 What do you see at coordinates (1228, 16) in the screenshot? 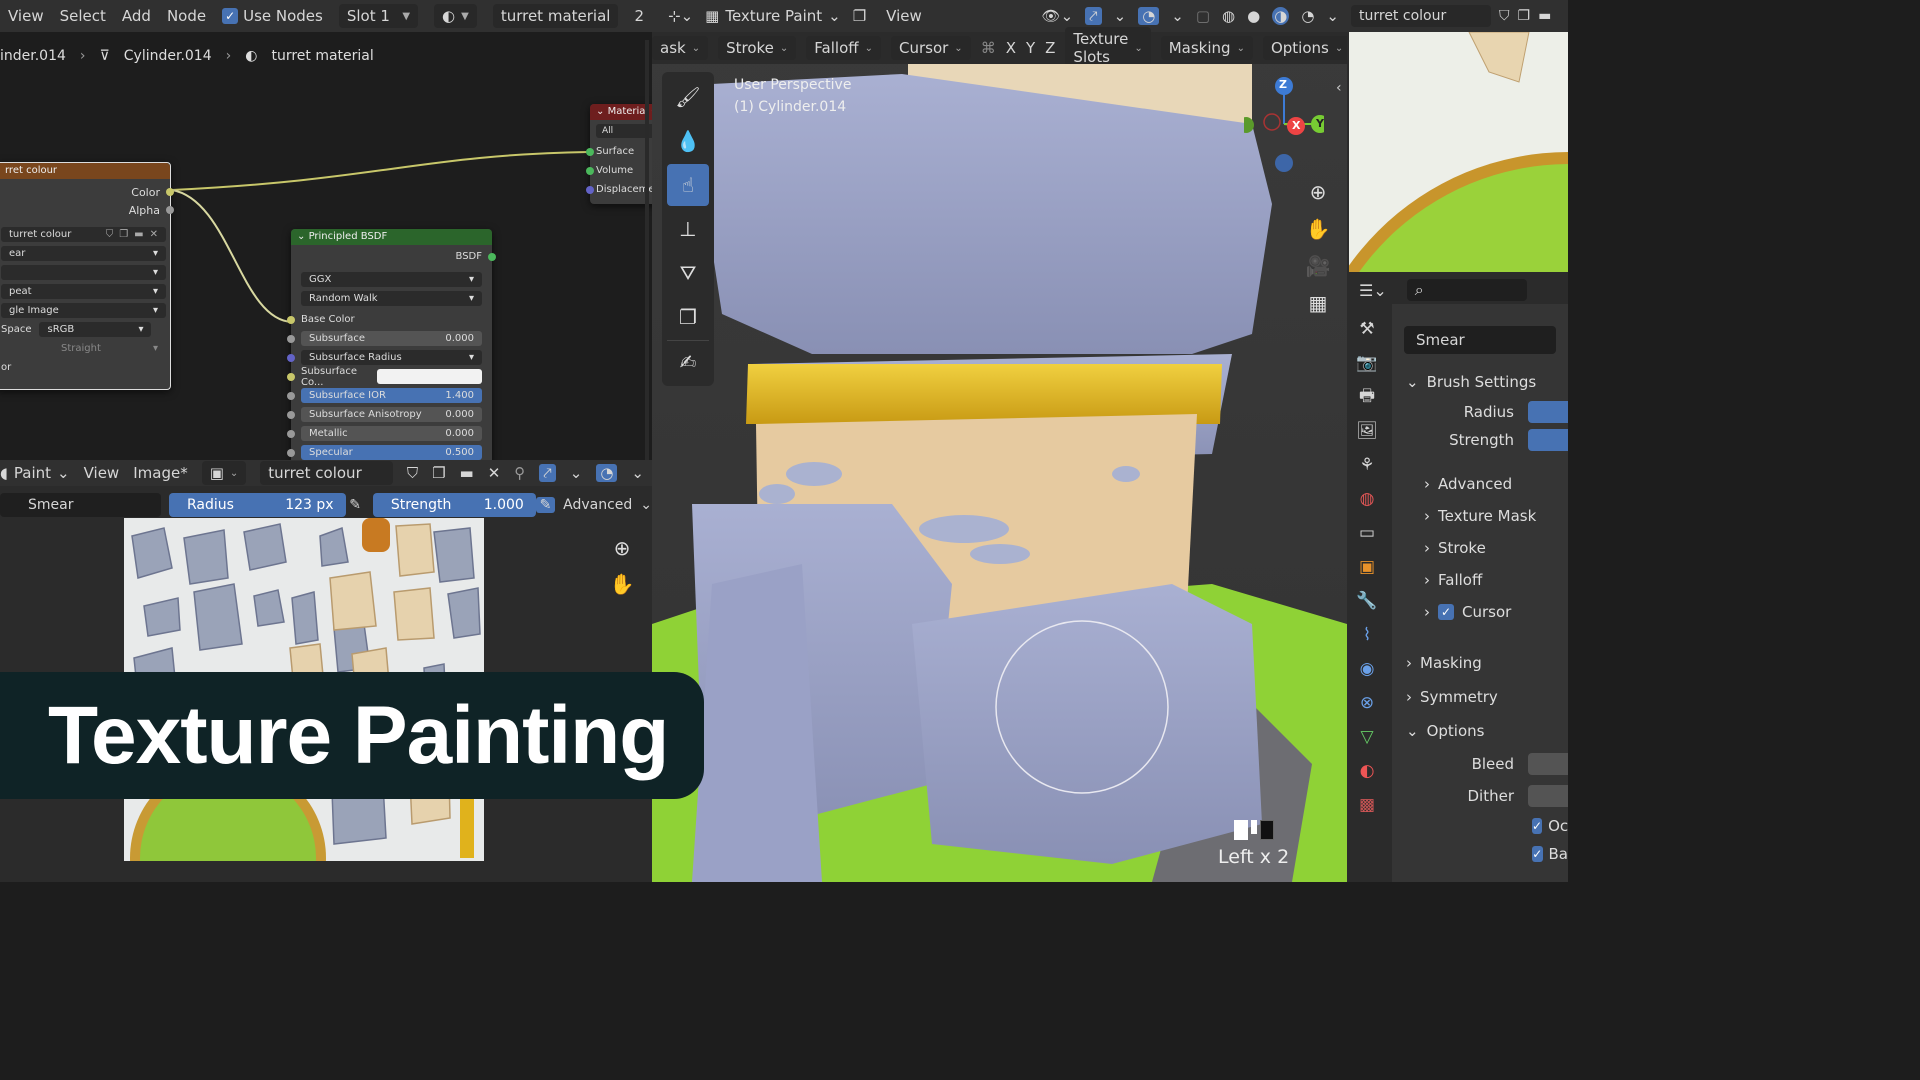
I see `wireframe-shading-icon: ◍` at bounding box center [1228, 16].